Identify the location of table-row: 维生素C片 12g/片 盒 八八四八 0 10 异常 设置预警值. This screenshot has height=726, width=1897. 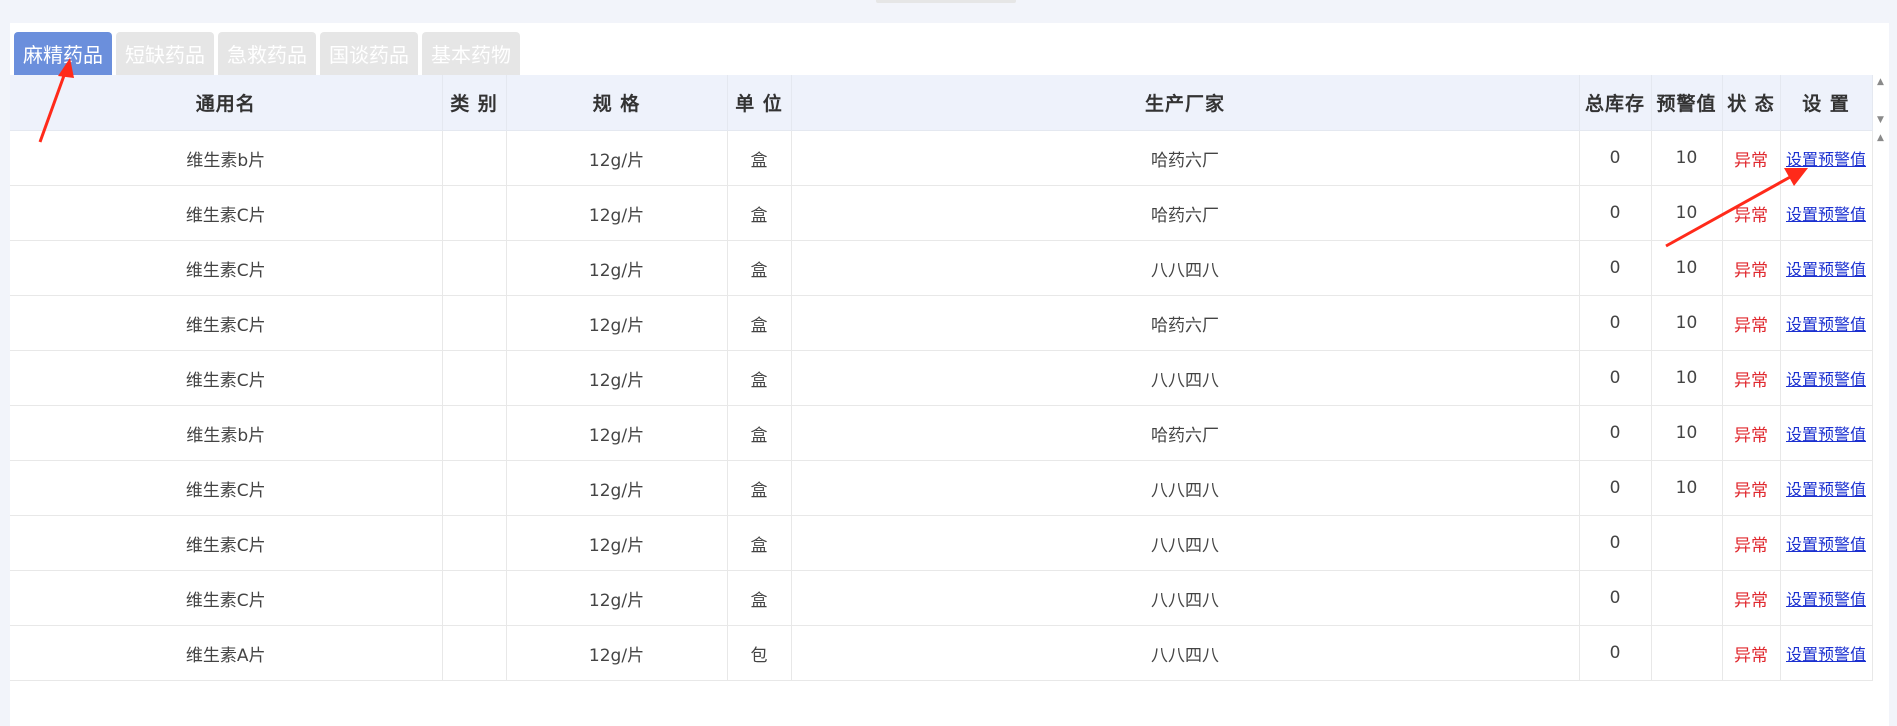
(941, 268).